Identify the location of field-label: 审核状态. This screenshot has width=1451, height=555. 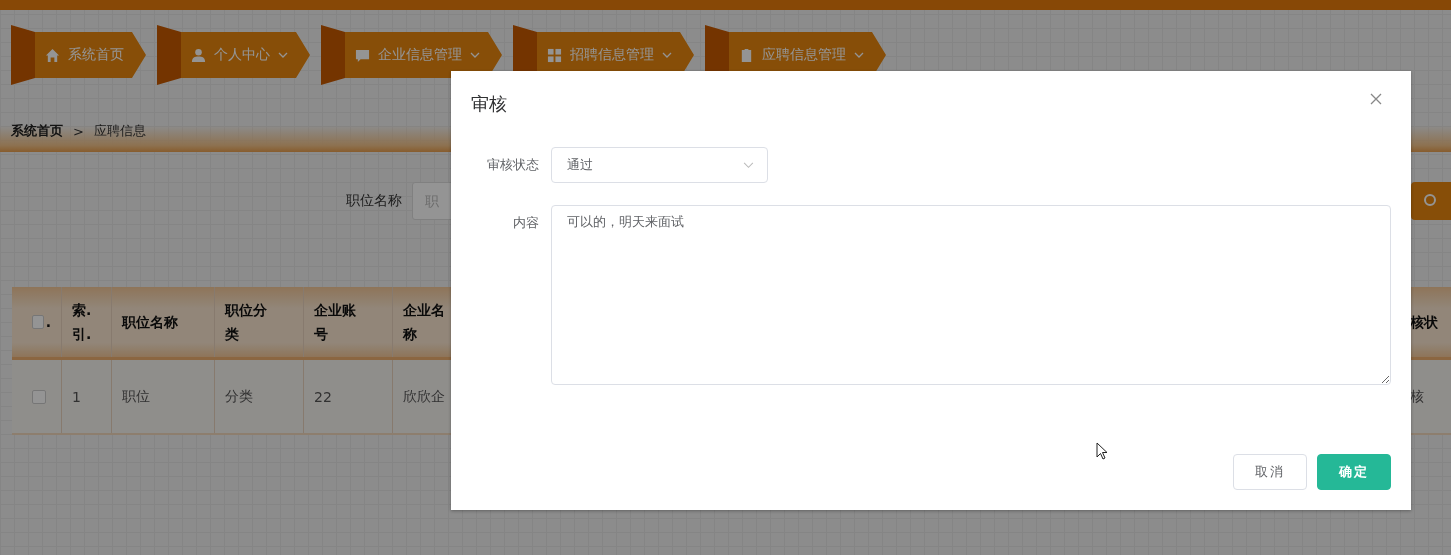
(513, 165).